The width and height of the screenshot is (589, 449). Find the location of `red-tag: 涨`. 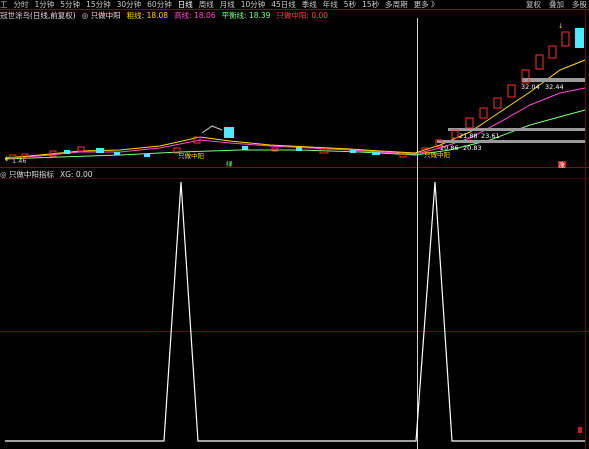

red-tag: 涨 is located at coordinates (562, 164).